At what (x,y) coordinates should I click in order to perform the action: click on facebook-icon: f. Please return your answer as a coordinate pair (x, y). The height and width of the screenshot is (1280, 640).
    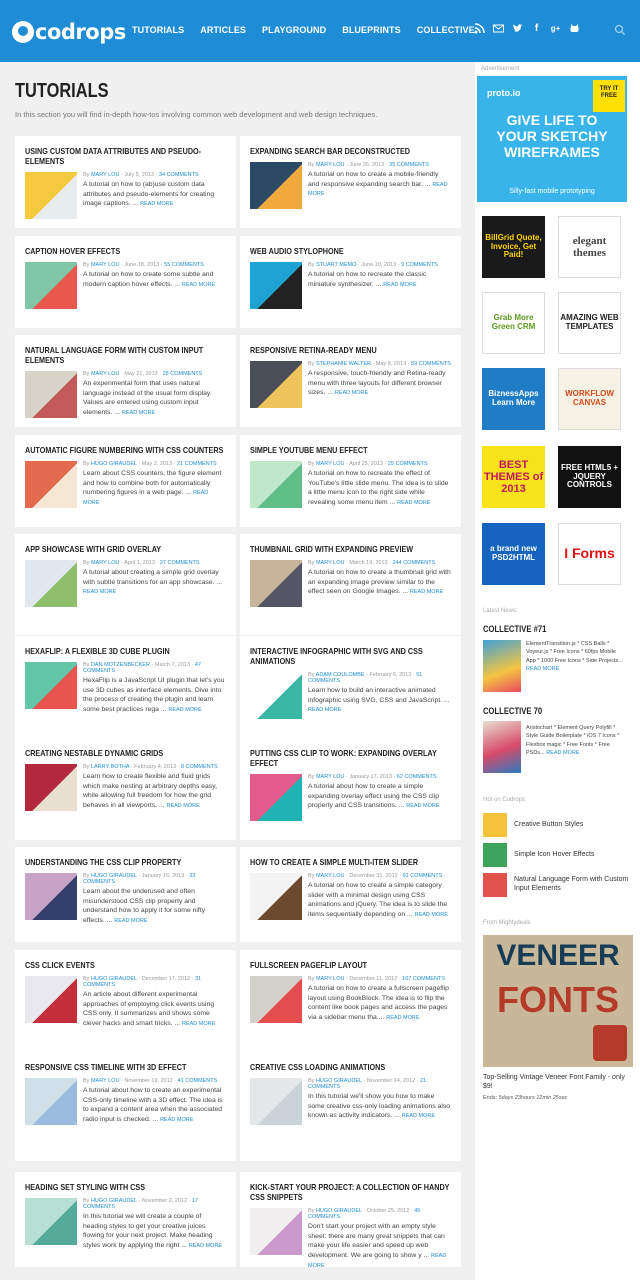
    Looking at the image, I should click on (536, 28).